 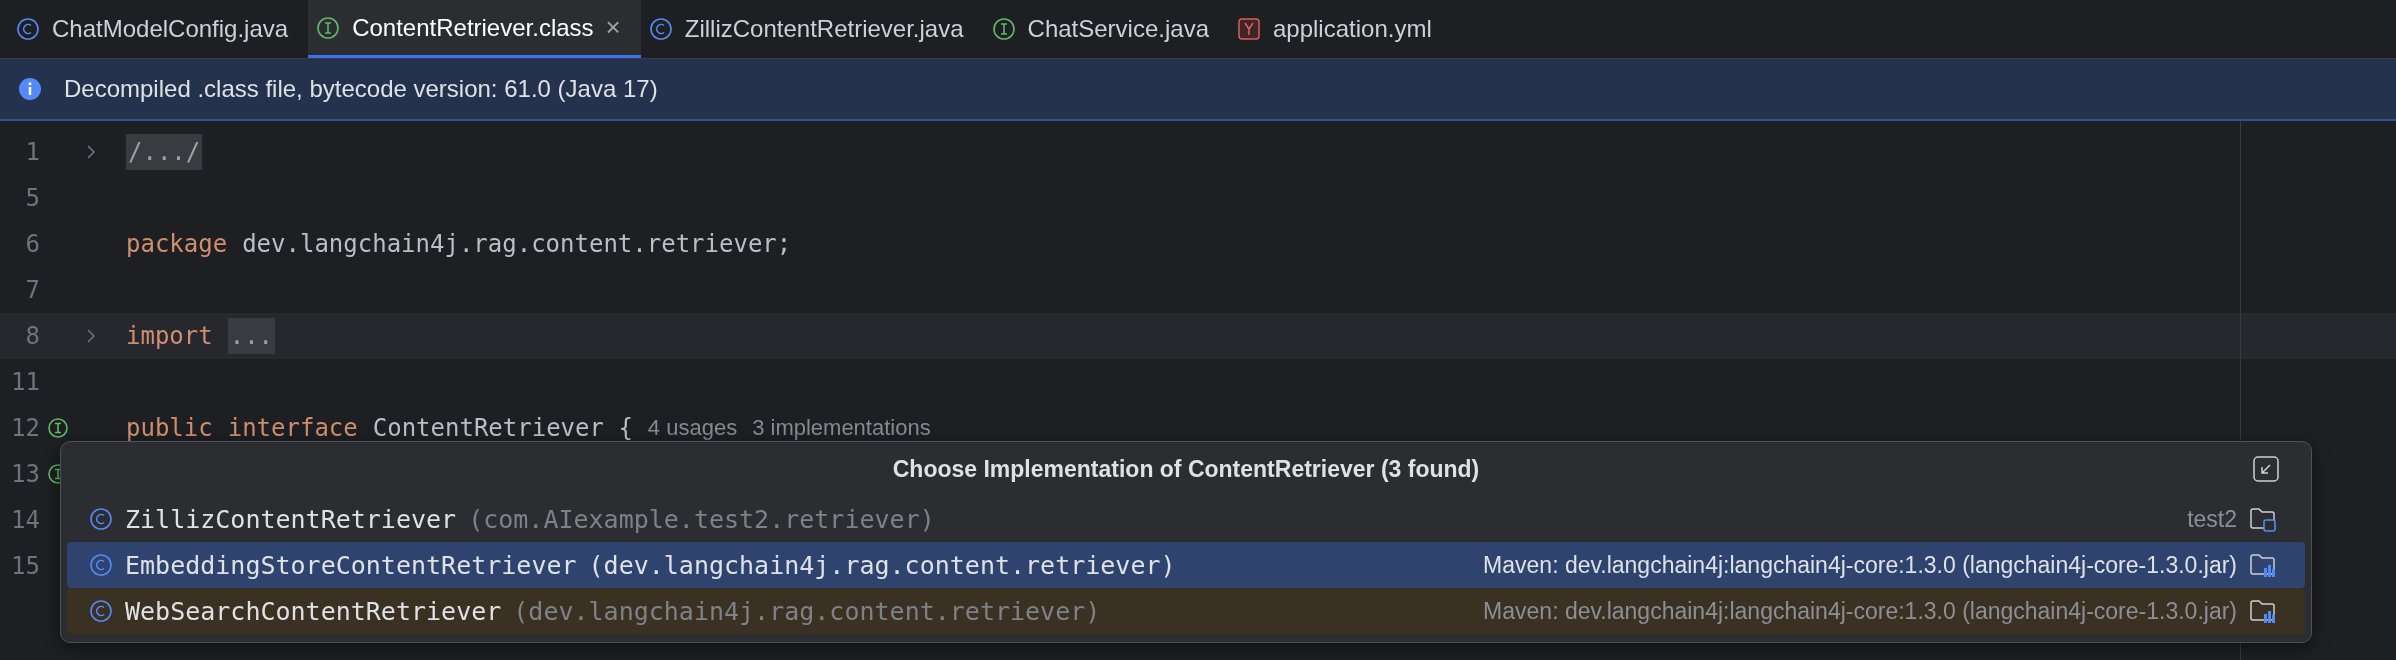 I want to click on line-number: 5, so click(x=32, y=198).